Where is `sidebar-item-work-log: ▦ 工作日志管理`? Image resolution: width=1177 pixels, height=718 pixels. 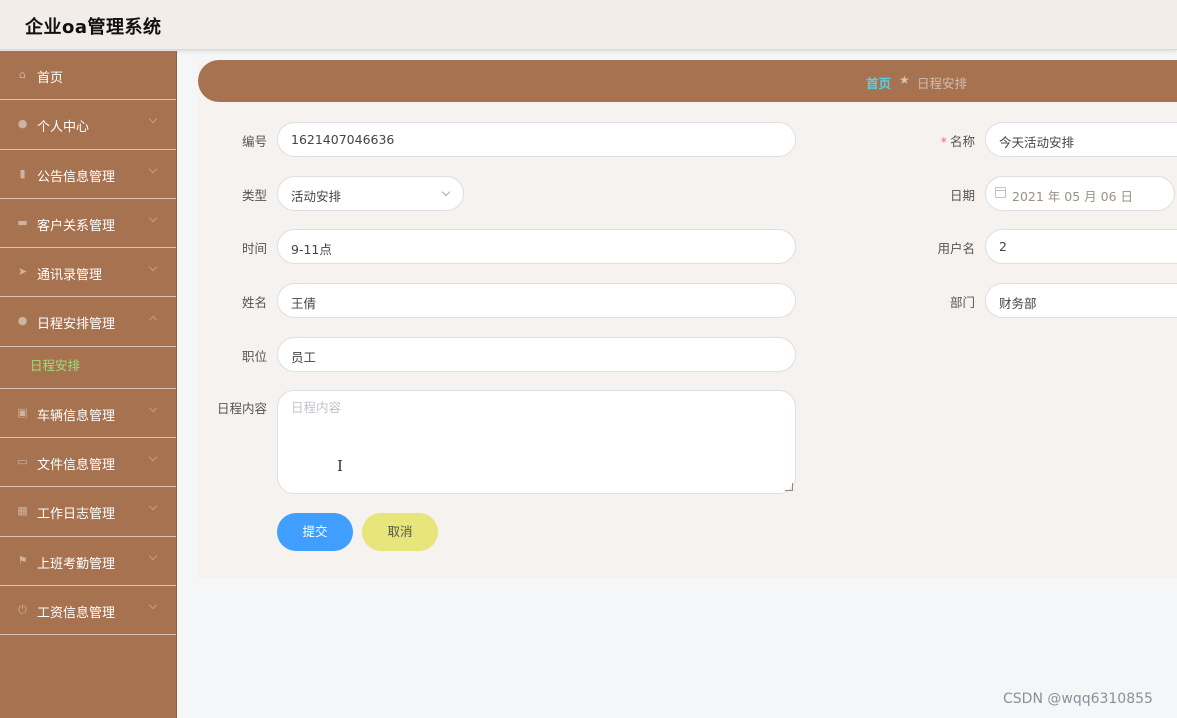
sidebar-item-work-log: ▦ 工作日志管理 is located at coordinates (88, 512).